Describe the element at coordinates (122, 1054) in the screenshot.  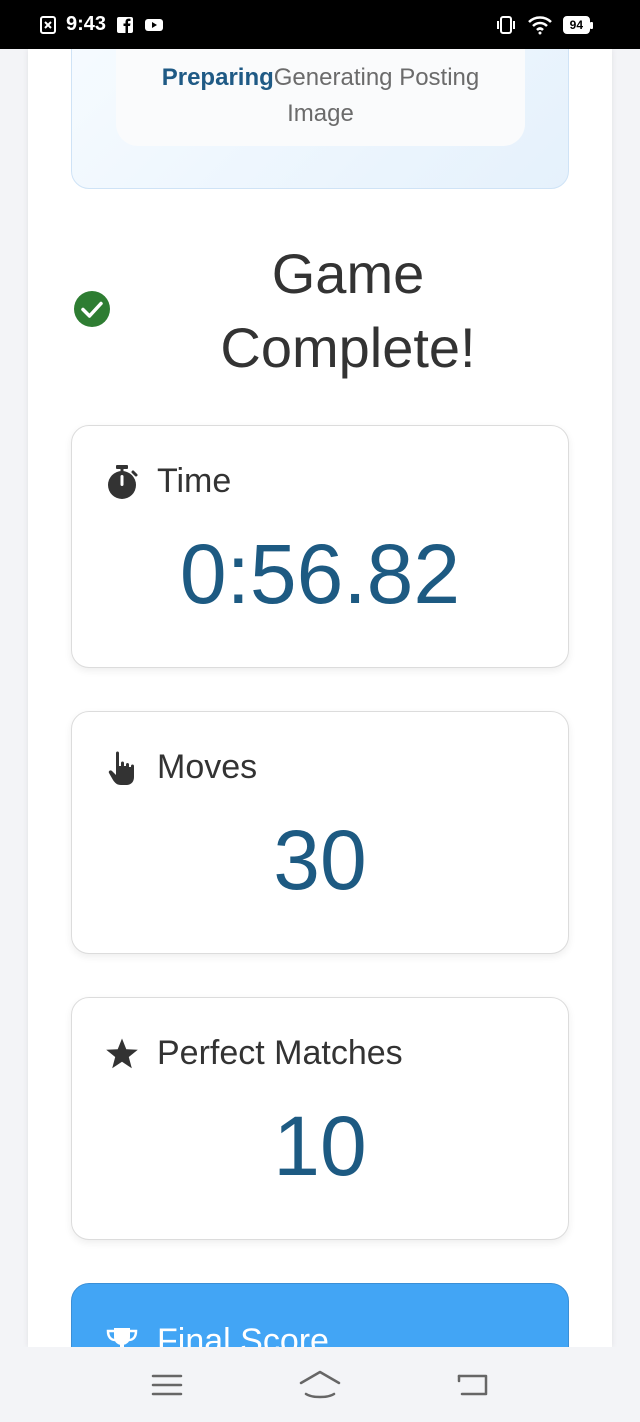
I see `star-icon` at that location.